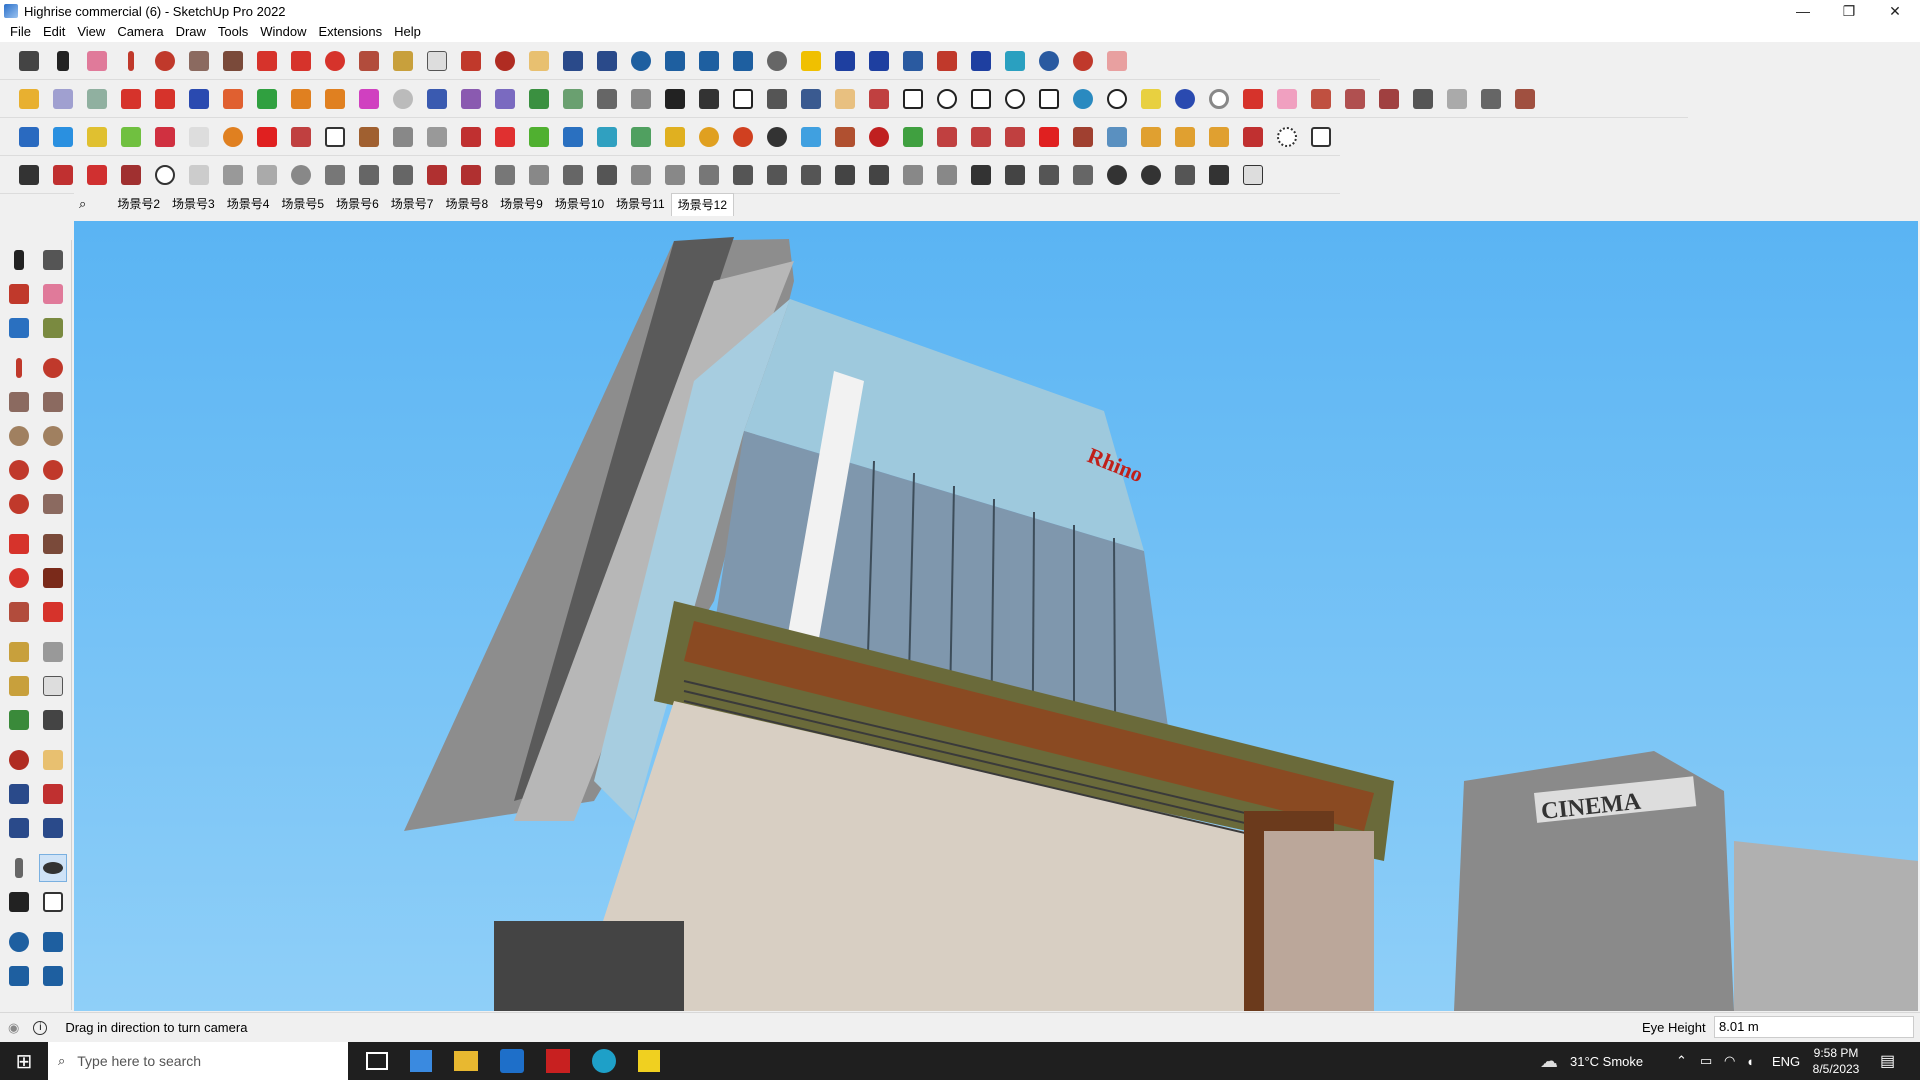 This screenshot has height=1080, width=1920. What do you see at coordinates (641, 175) in the screenshot?
I see `panel-icon` at bounding box center [641, 175].